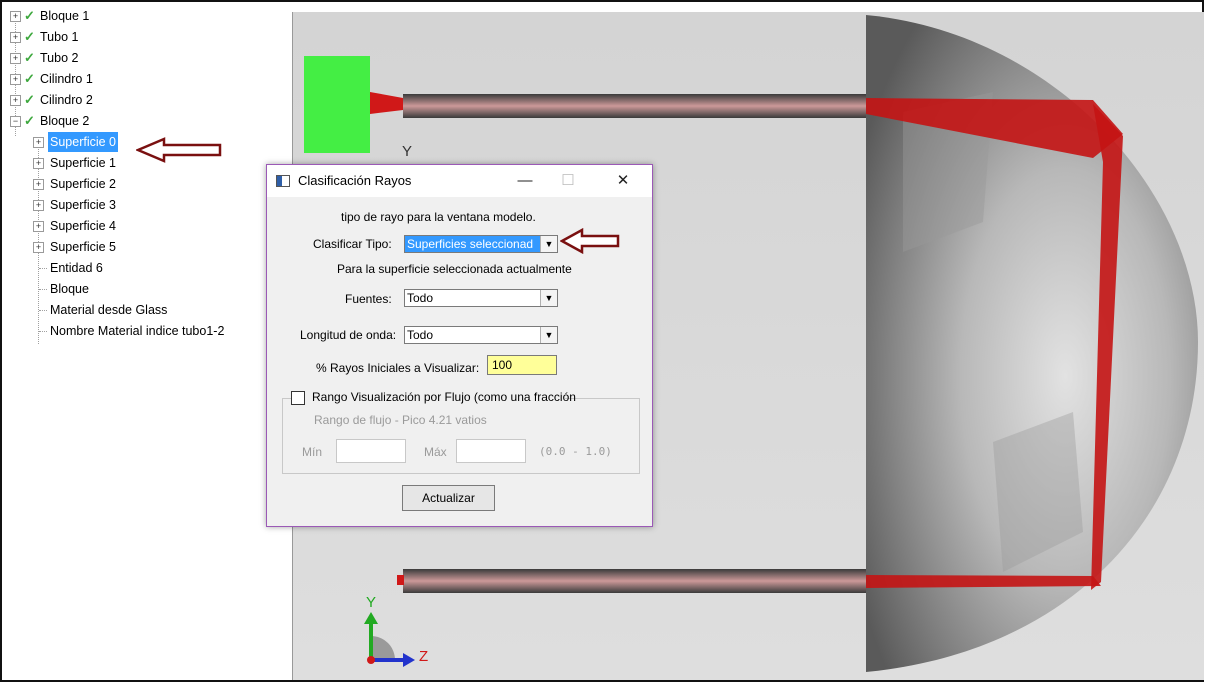 The width and height of the screenshot is (1208, 686). What do you see at coordinates (502, 365) in the screenshot?
I see `rays-value: 100` at bounding box center [502, 365].